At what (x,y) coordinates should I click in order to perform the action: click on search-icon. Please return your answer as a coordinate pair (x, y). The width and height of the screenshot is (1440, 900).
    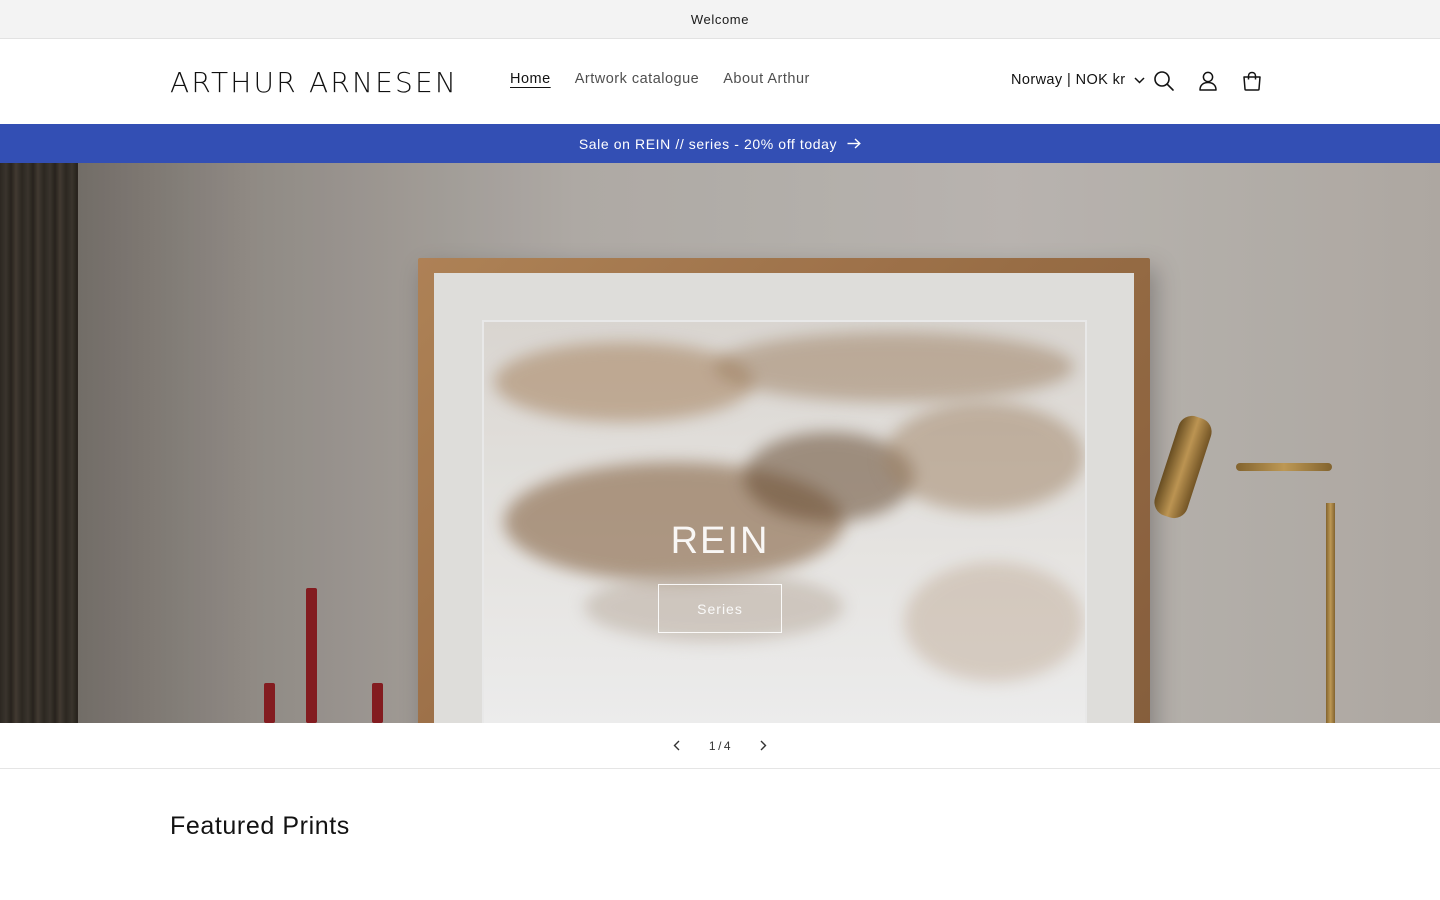
    Looking at the image, I should click on (1164, 81).